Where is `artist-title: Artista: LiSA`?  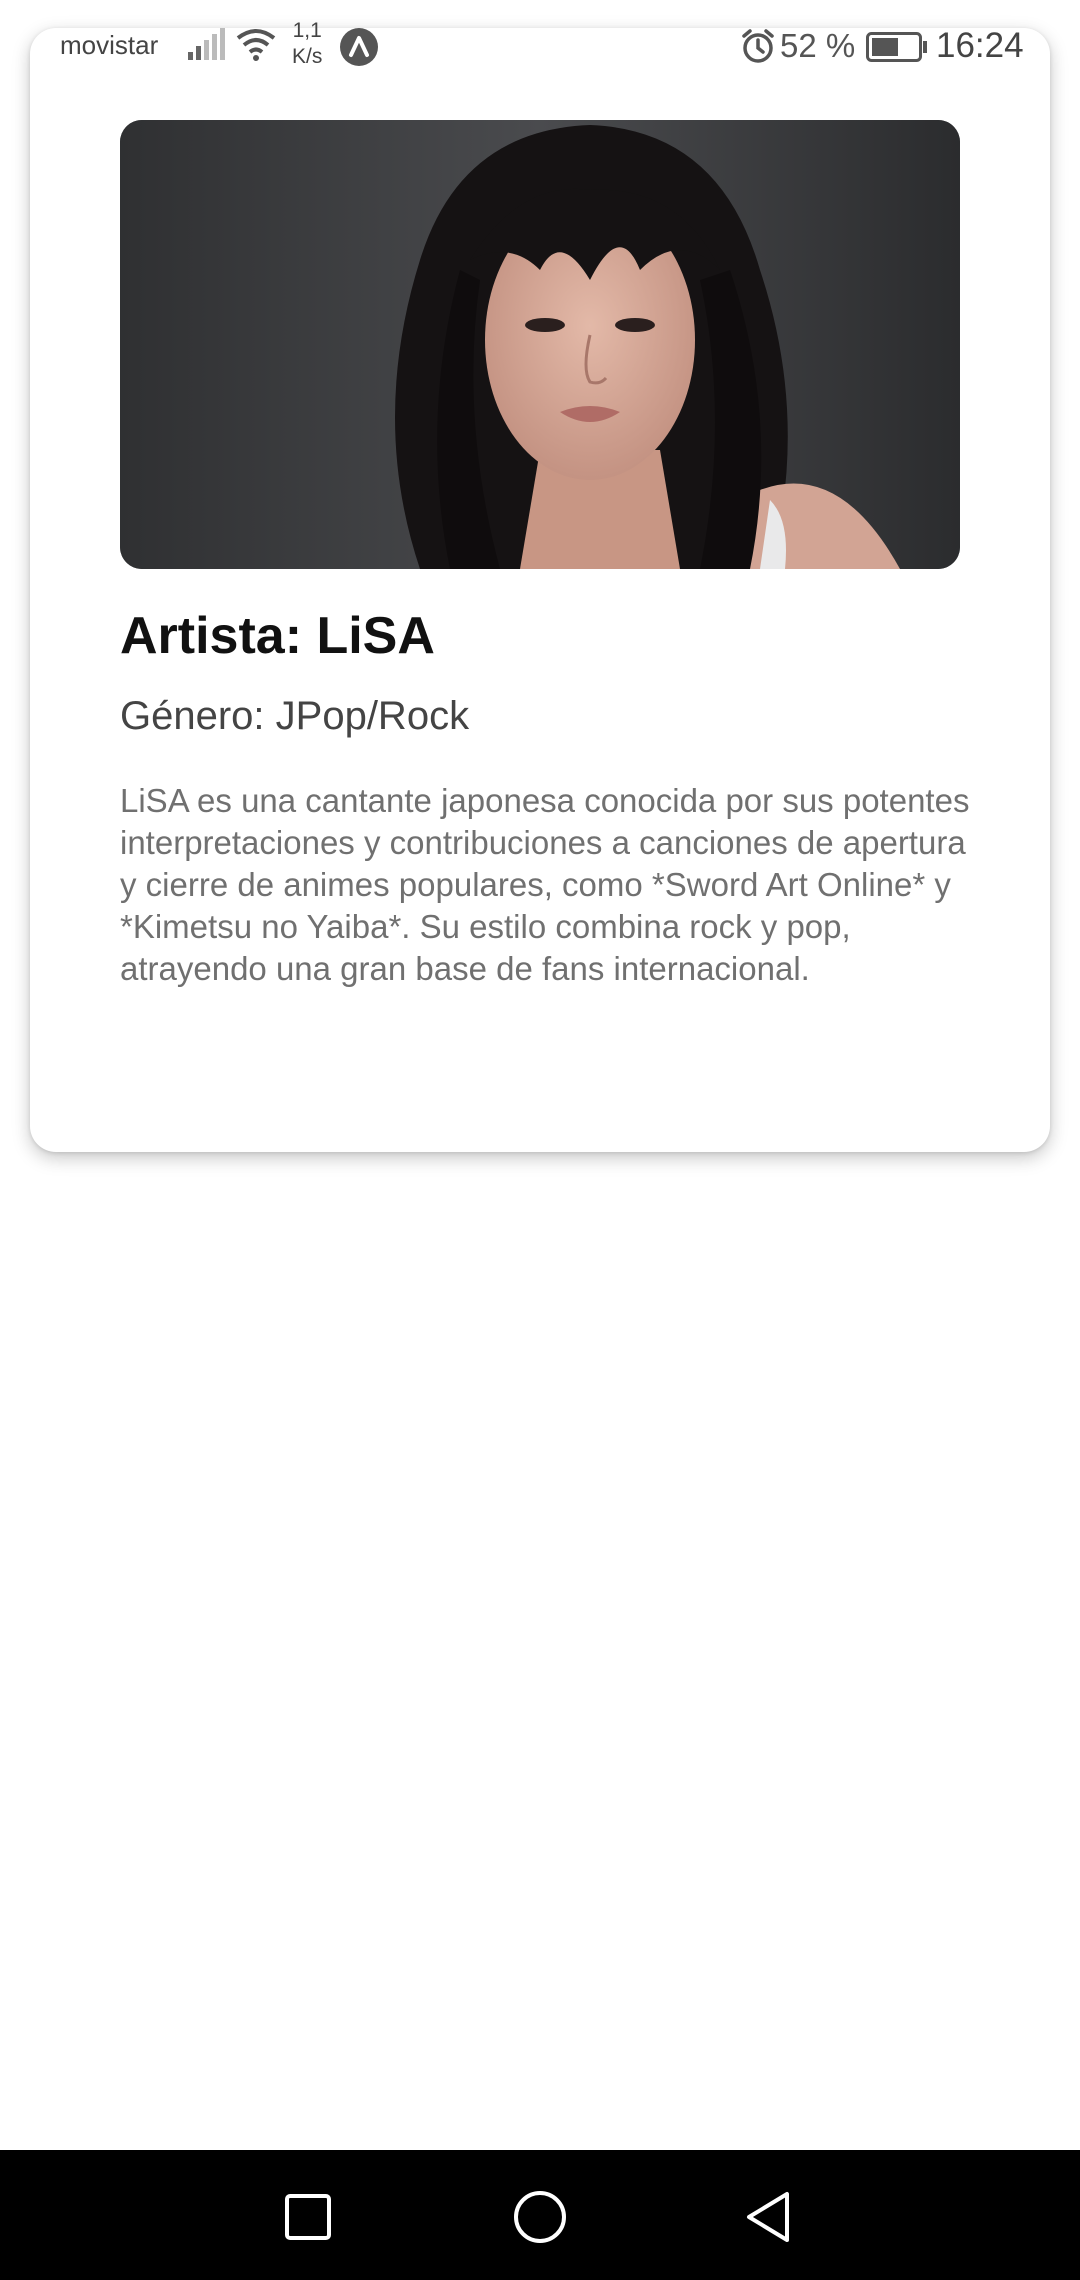 artist-title: Artista: LiSA is located at coordinates (277, 636).